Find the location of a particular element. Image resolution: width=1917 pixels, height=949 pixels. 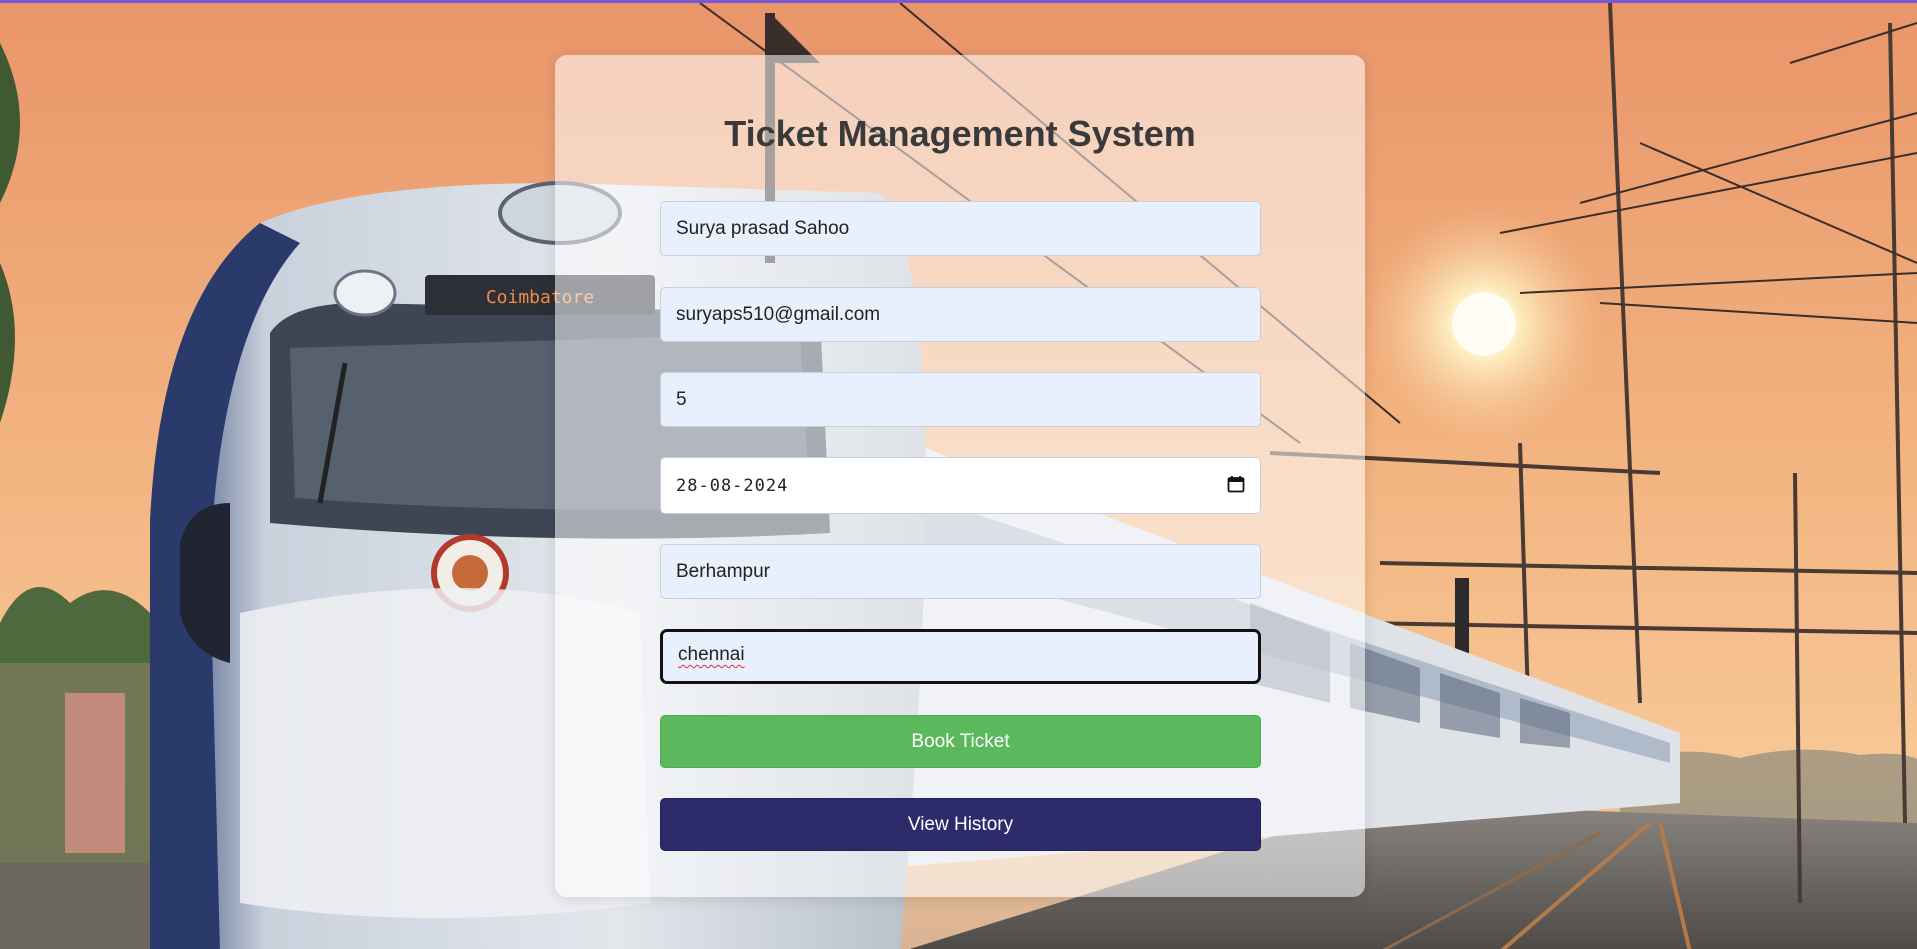

page-title: Ticket Management System is located at coordinates (960, 133).